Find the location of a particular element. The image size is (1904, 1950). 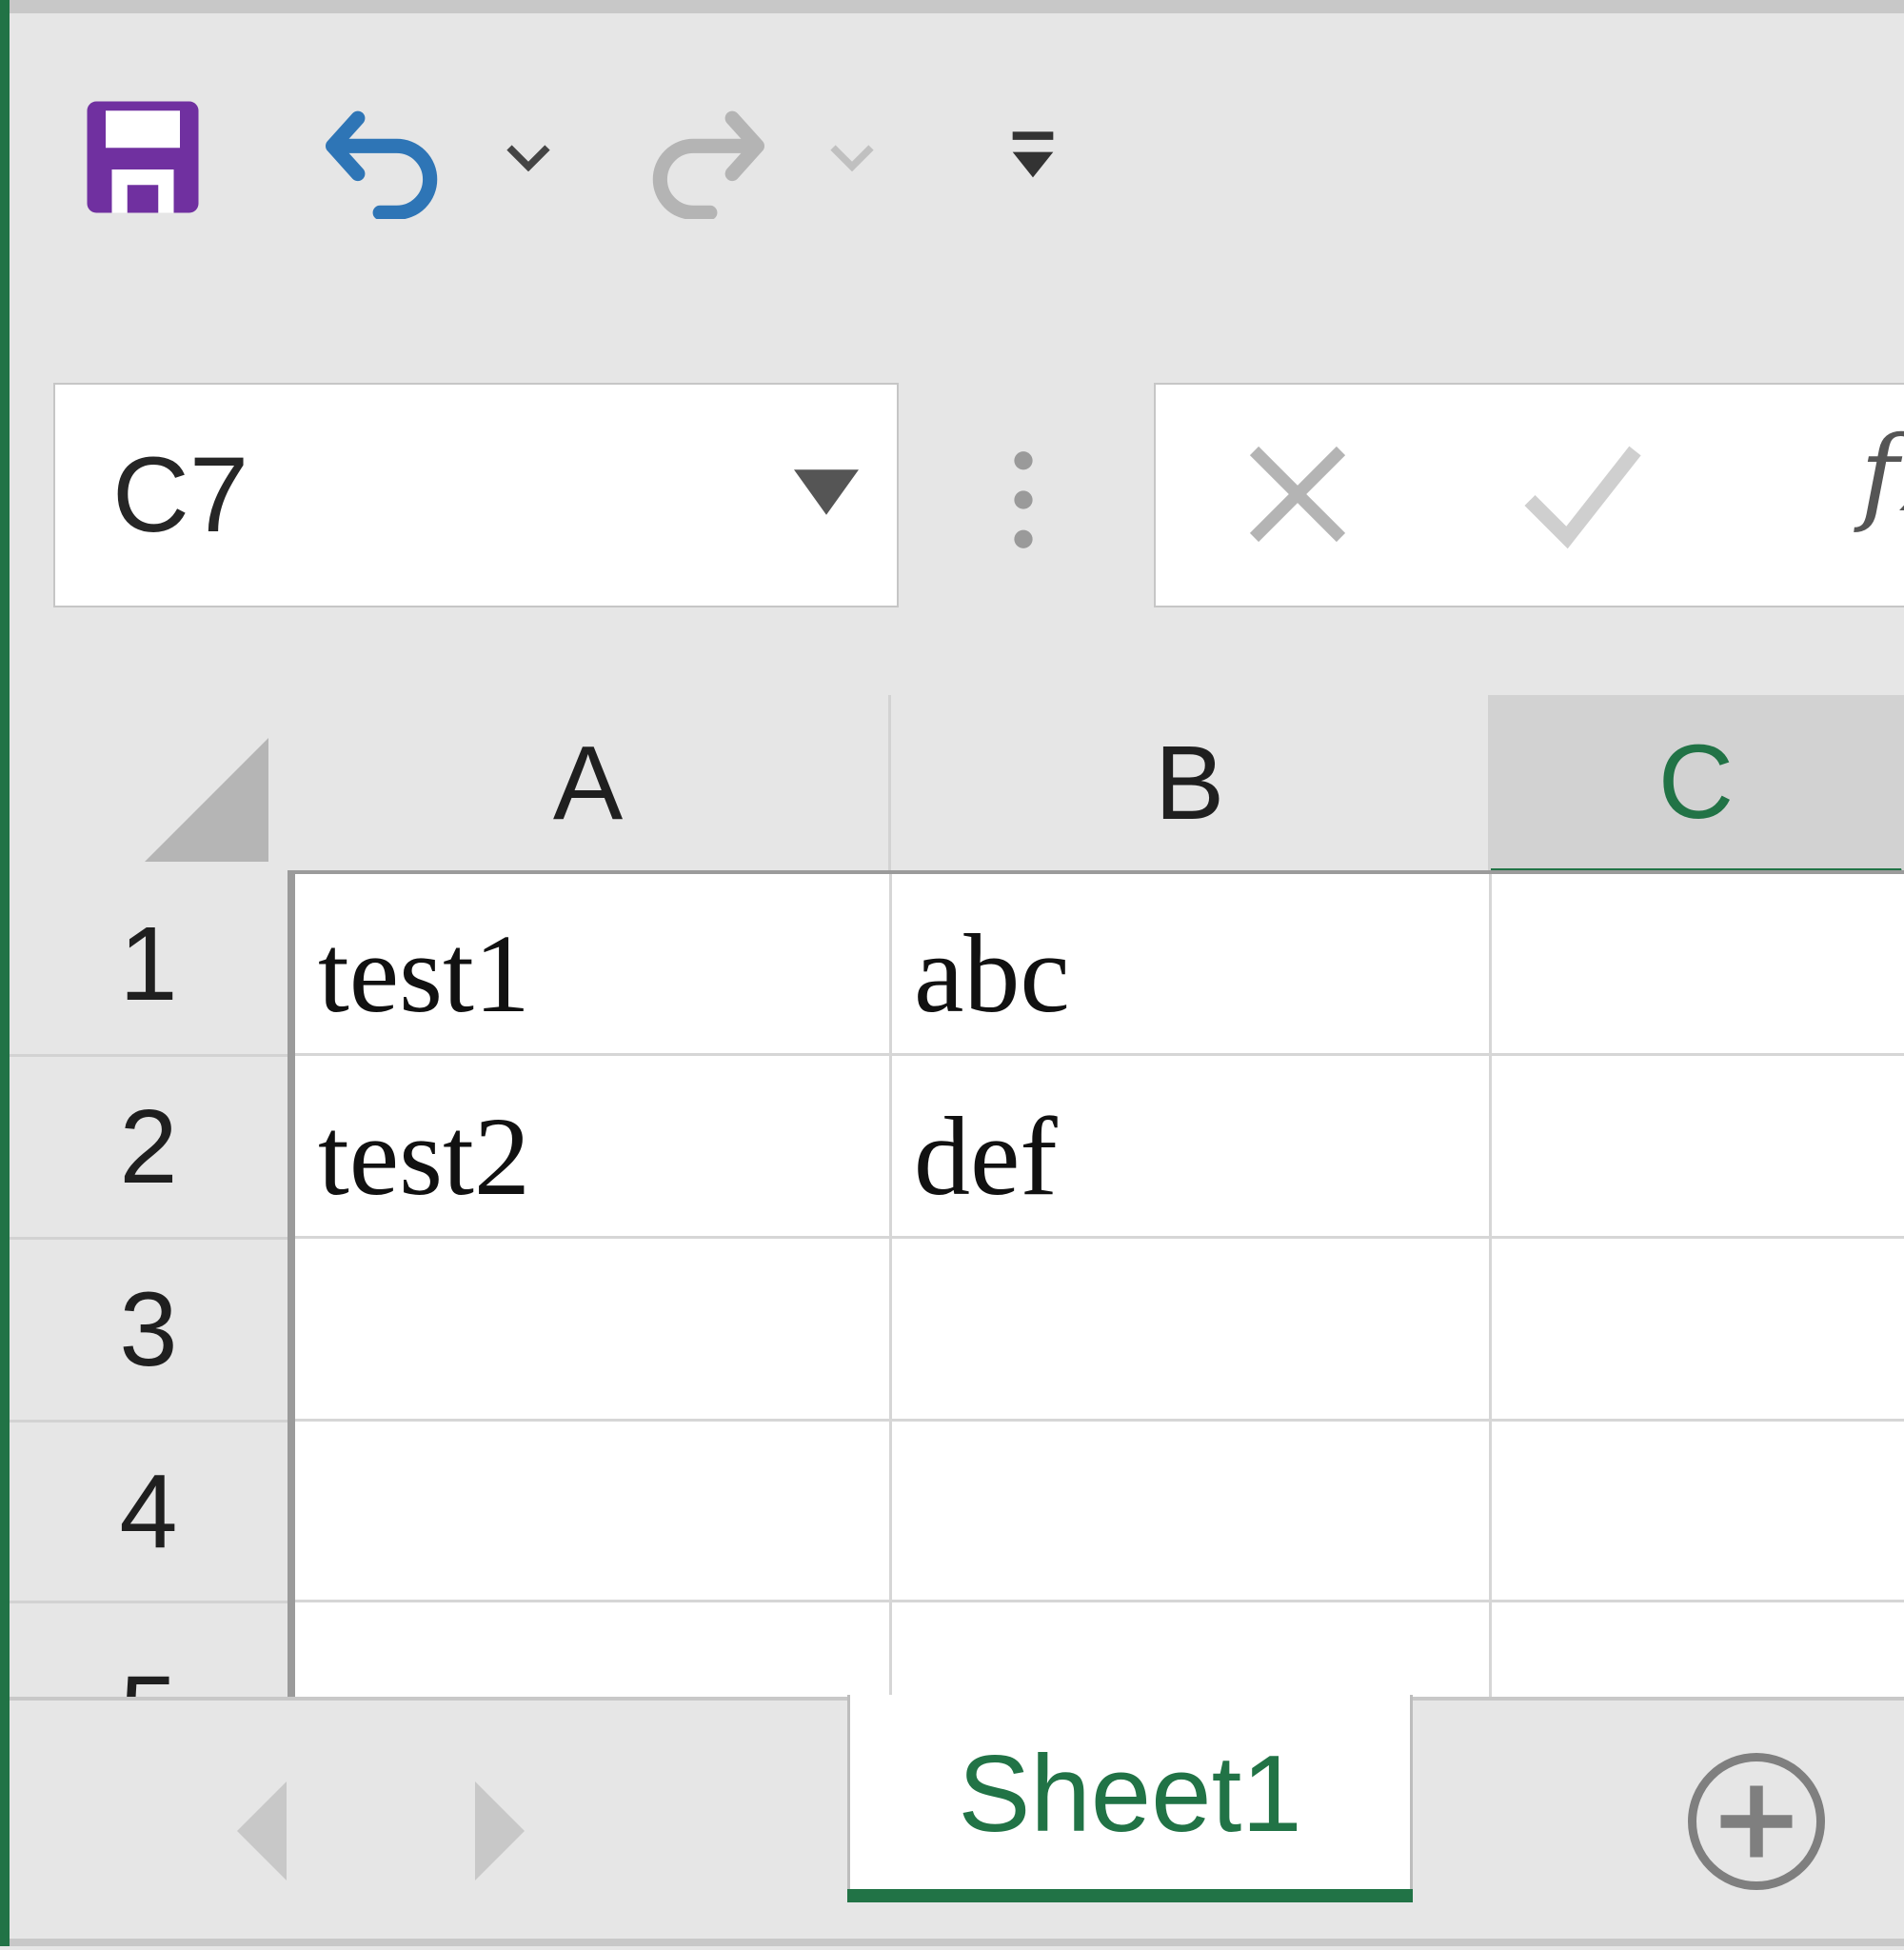

cancel-icon is located at coordinates (1297, 494).